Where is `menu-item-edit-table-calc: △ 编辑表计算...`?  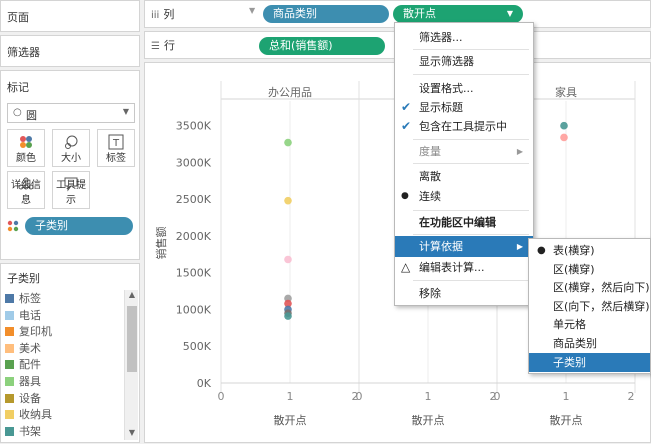
menu-item-edit-table-calc: △ 编辑表计算... is located at coordinates (464, 267).